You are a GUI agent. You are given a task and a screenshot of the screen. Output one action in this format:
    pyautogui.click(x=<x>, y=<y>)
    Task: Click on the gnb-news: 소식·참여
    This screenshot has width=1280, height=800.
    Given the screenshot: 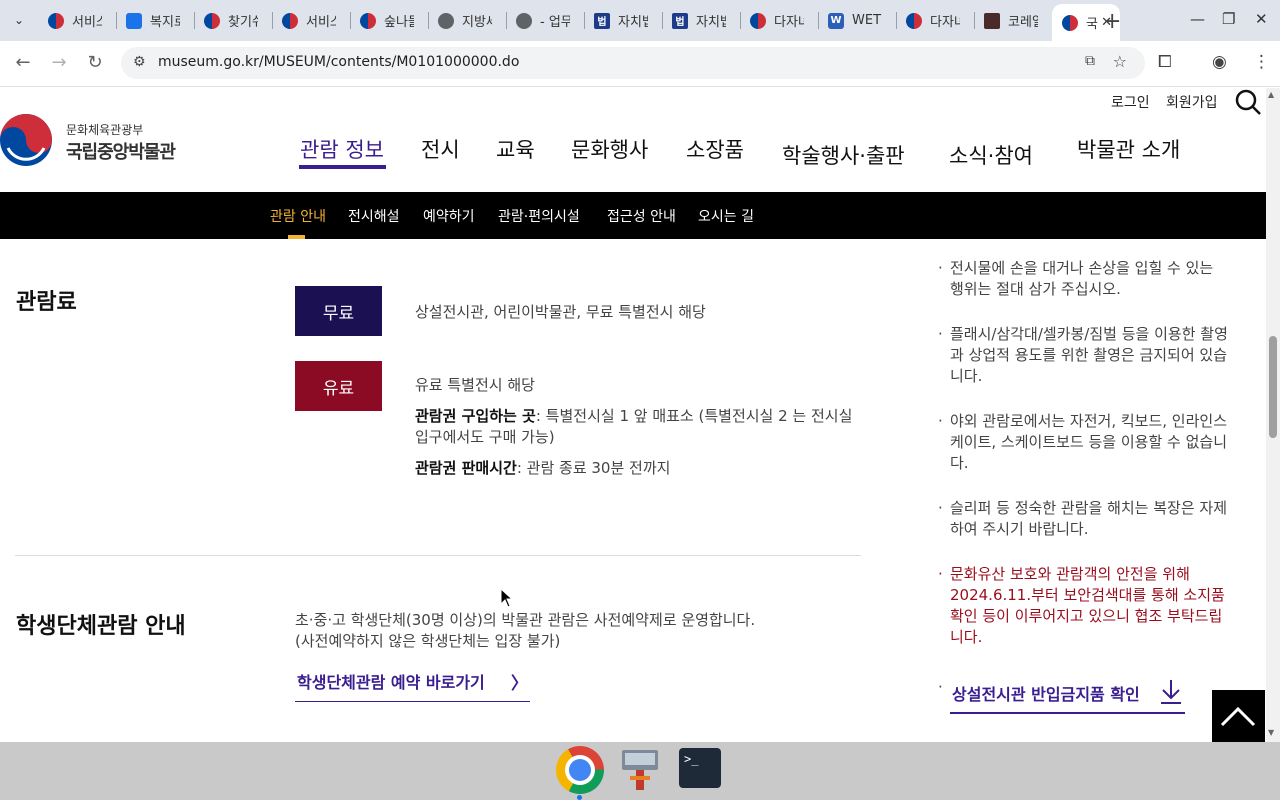 What is the action you would take?
    pyautogui.click(x=991, y=155)
    